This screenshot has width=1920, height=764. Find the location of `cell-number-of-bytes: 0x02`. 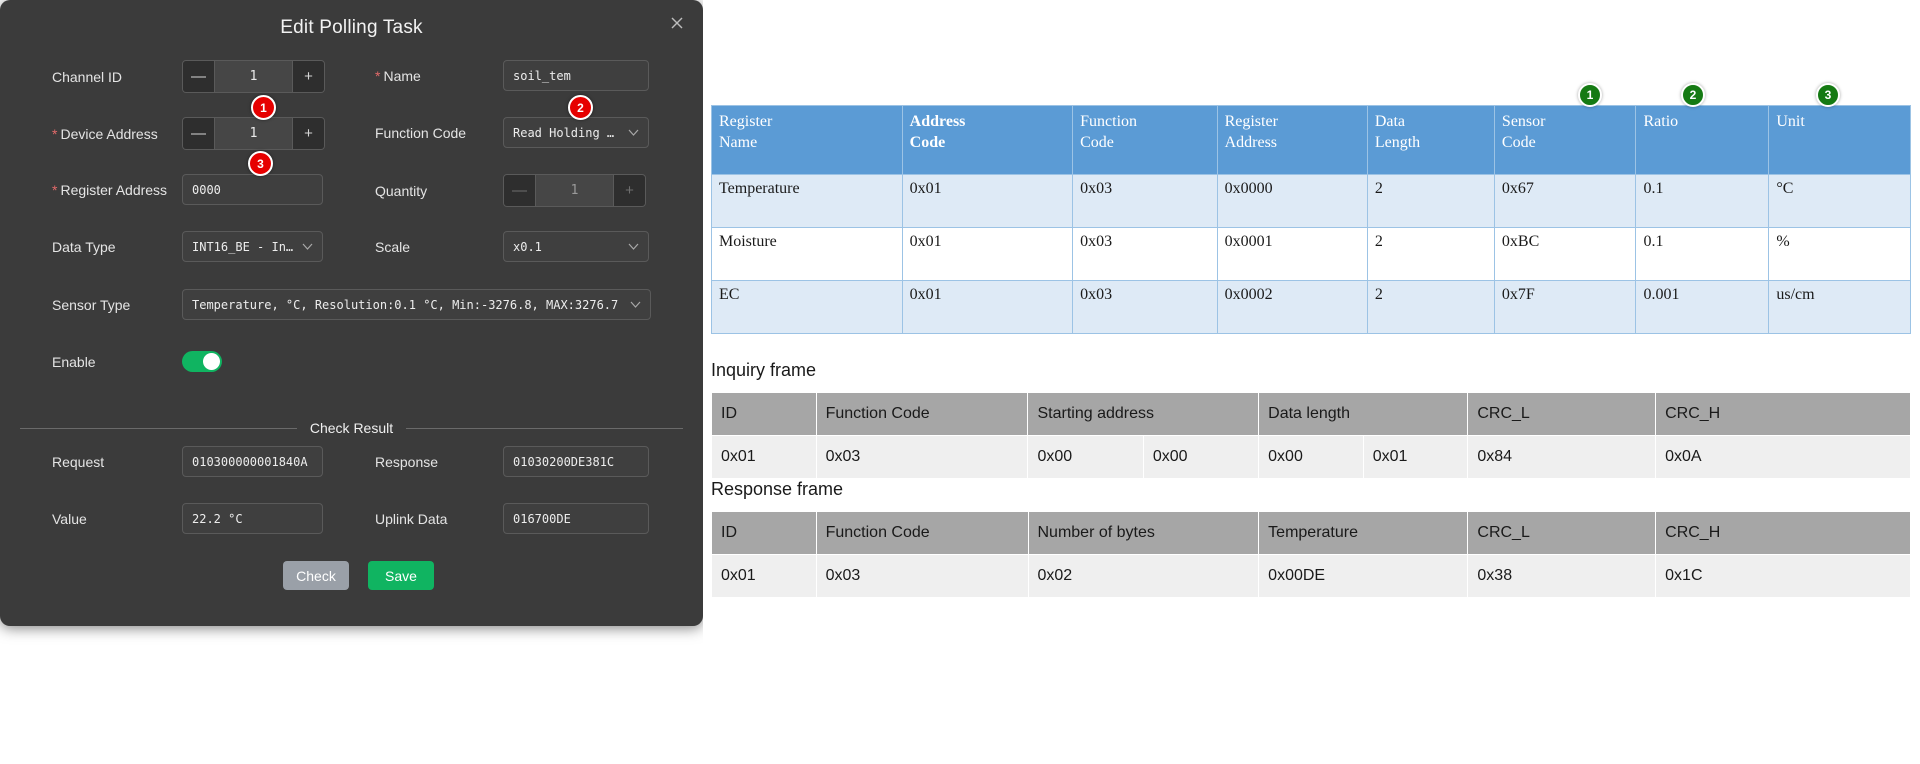

cell-number-of-bytes: 0x02 is located at coordinates (1143, 576).